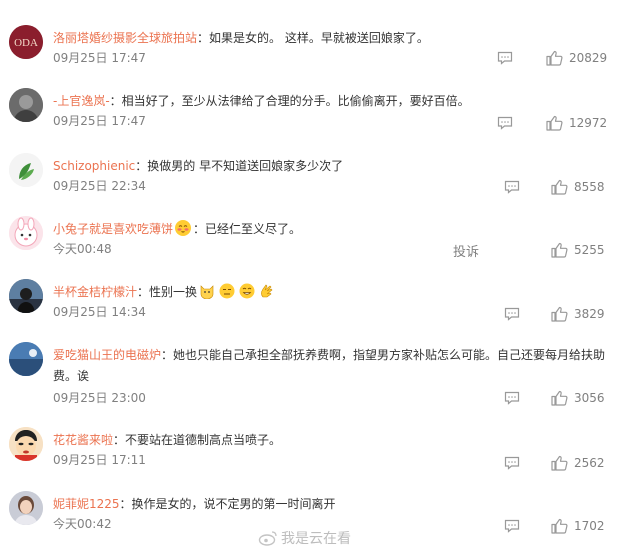 The image size is (622, 551). I want to click on comment-content: 洛丽塔婚纱摄影全球旅拍站：如果是女的。 这样。早就被送回娘家了。, so click(331, 38).